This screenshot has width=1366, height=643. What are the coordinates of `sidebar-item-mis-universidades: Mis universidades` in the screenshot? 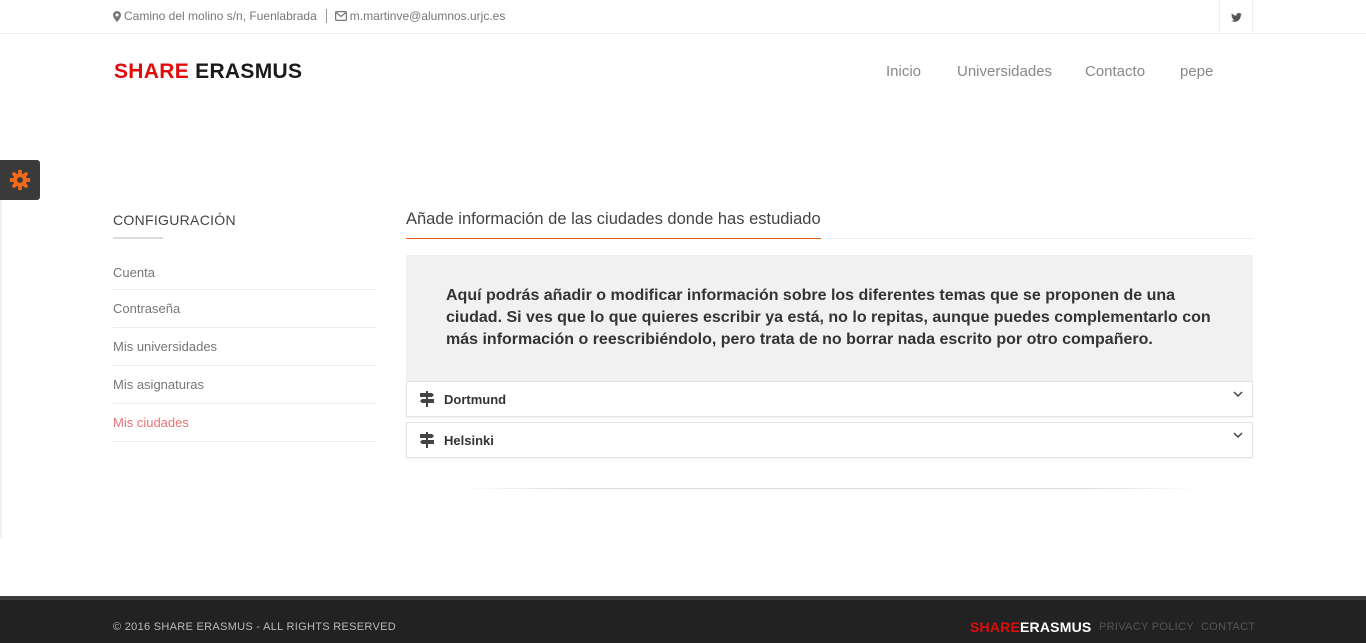 It's located at (244, 347).